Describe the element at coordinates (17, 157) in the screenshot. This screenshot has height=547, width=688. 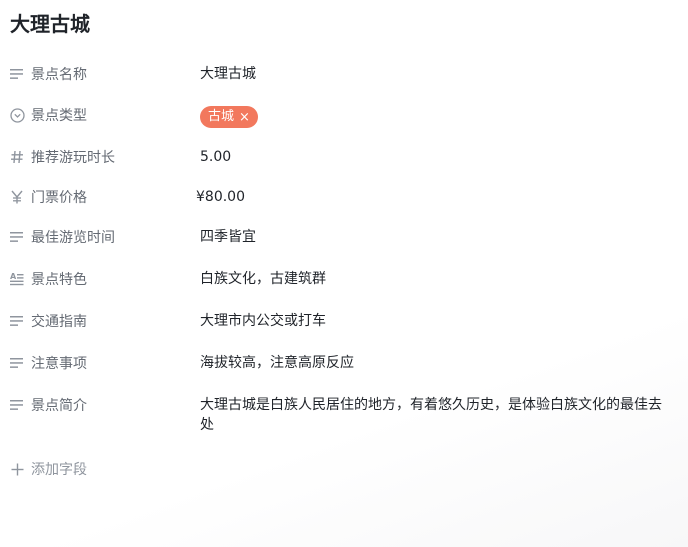
I see `hash-icon` at that location.